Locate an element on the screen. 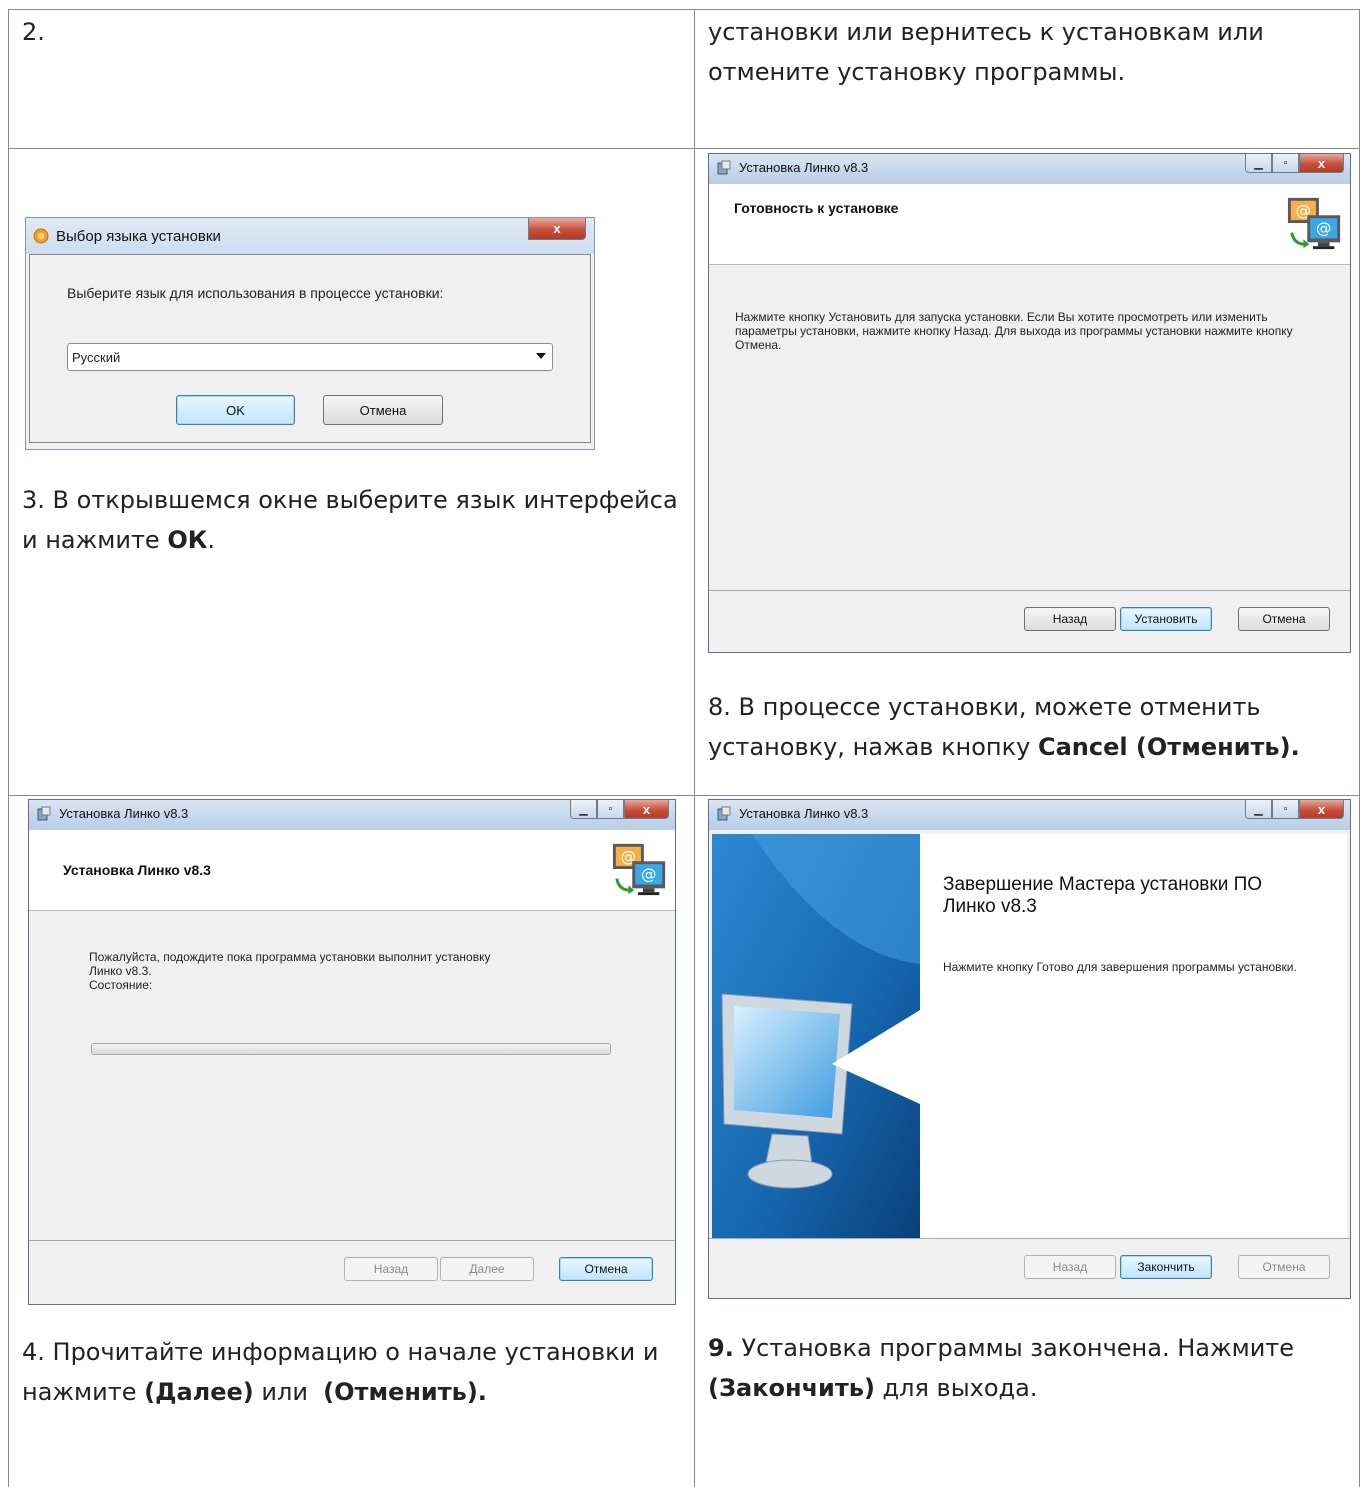  language-dialog-title: Выбор языка установки is located at coordinates (138, 236).